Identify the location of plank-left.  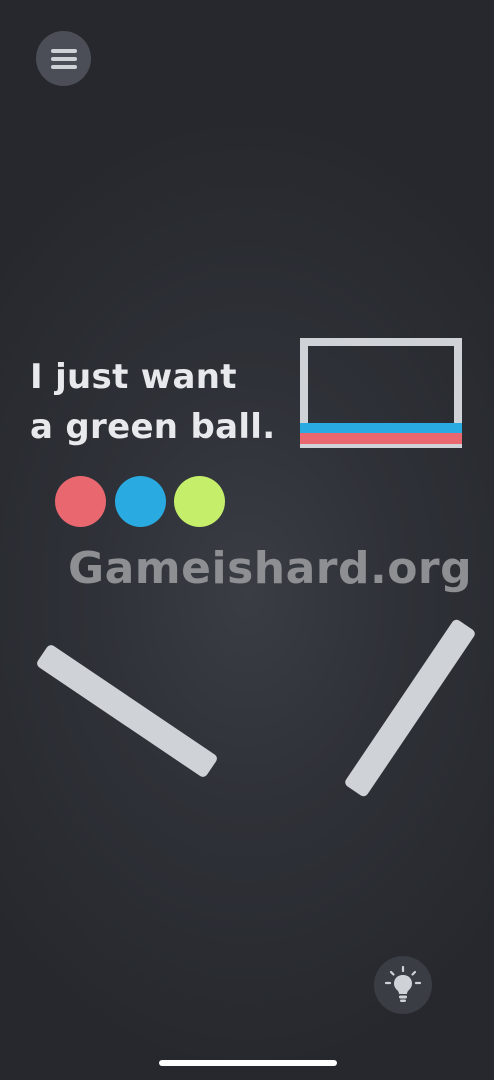
(127, 711).